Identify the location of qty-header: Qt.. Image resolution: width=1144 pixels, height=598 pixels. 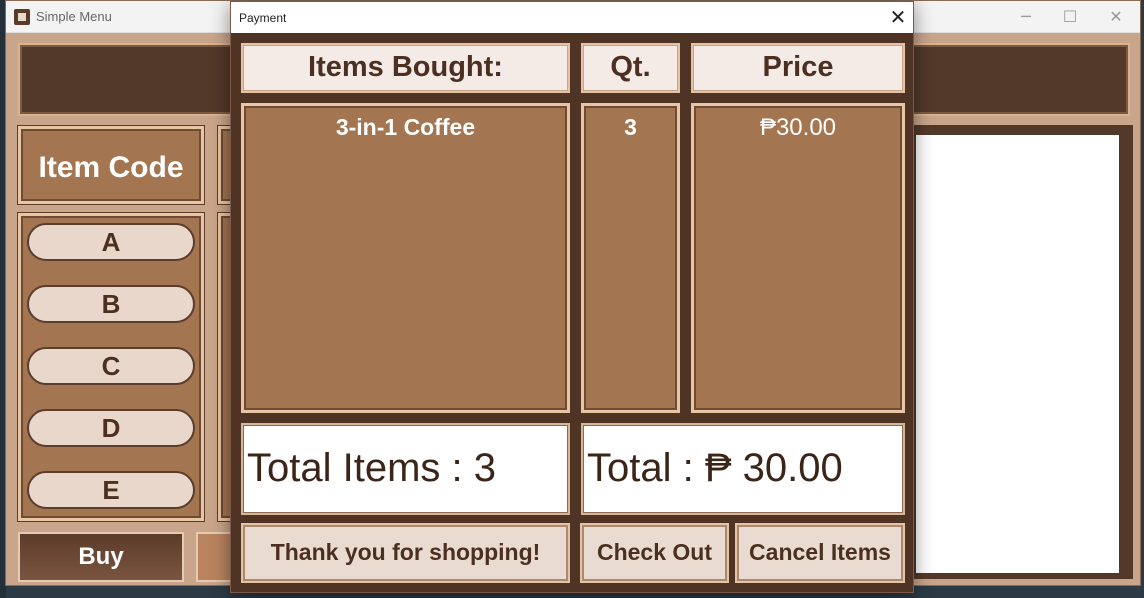
(630, 68).